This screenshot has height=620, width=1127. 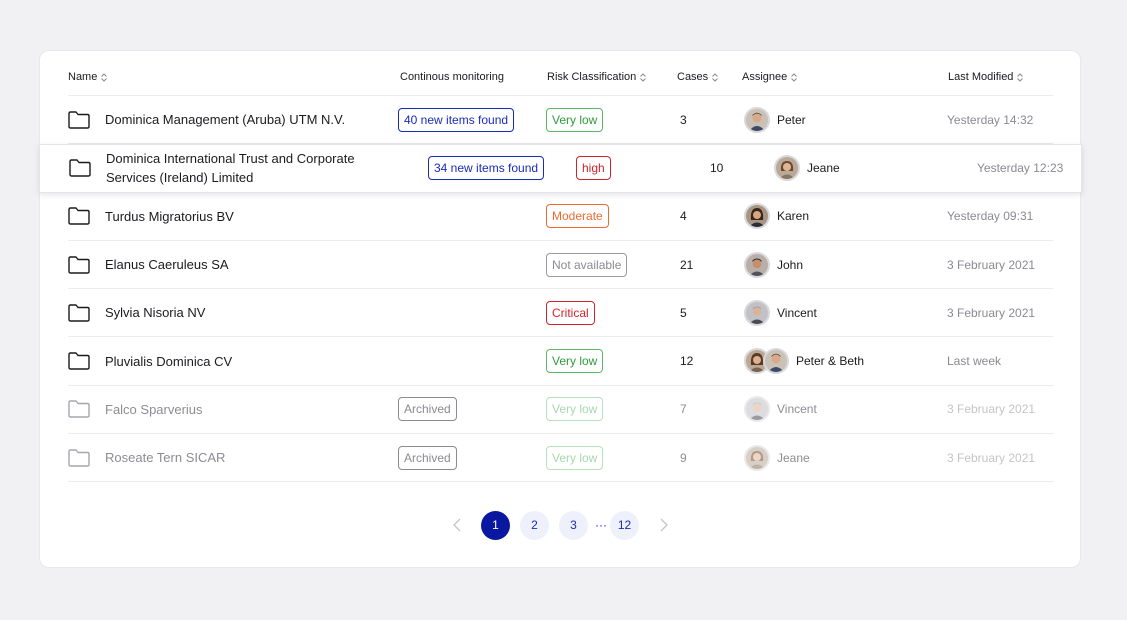 I want to click on risk-cell: Not available, so click(x=587, y=264).